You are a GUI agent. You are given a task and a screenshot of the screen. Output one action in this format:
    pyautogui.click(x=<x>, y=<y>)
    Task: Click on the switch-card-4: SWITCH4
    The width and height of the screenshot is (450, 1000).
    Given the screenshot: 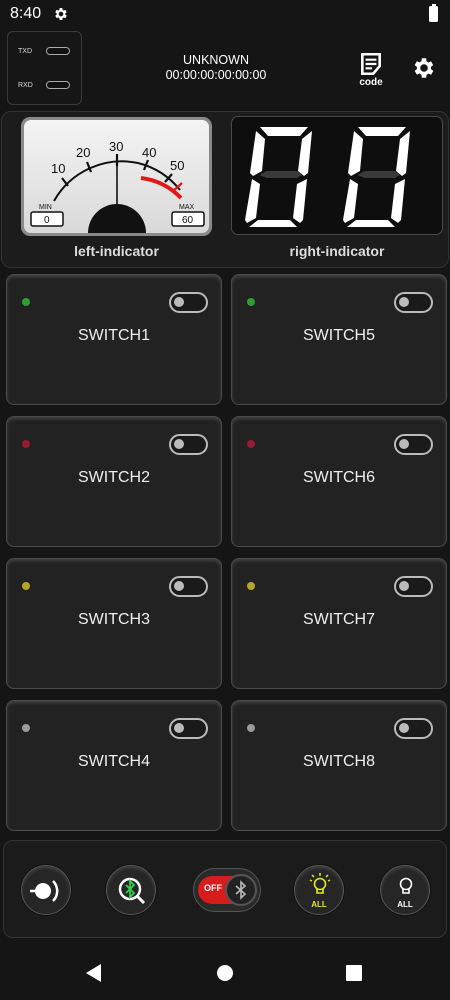 What is the action you would take?
    pyautogui.click(x=114, y=765)
    